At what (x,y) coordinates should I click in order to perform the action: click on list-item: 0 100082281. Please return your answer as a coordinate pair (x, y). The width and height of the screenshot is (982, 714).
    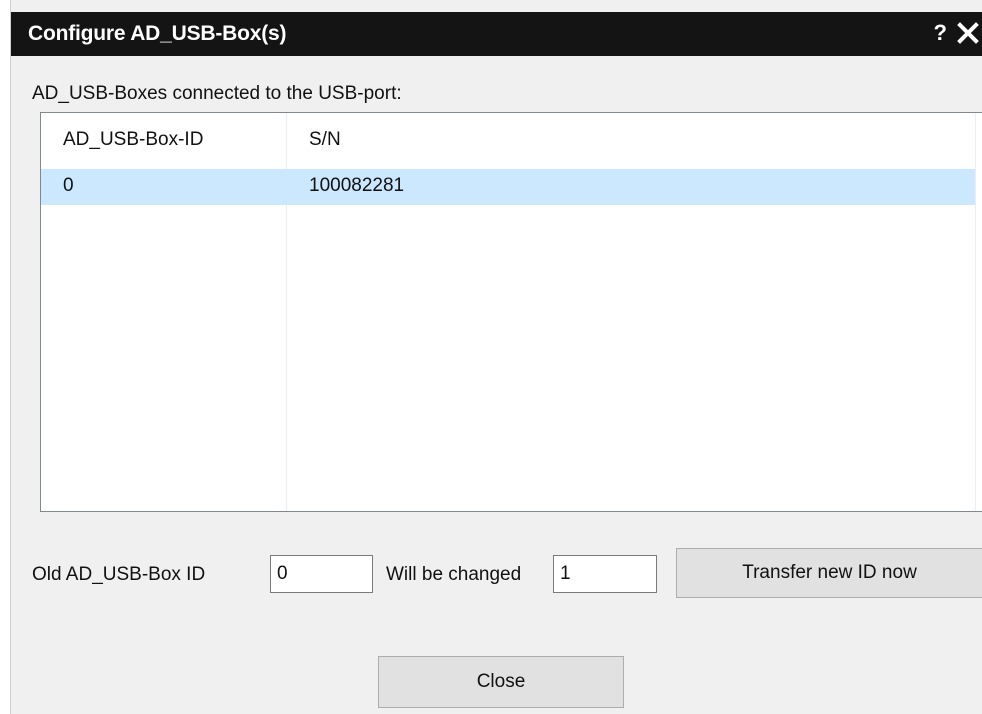
    Looking at the image, I should click on (508, 187).